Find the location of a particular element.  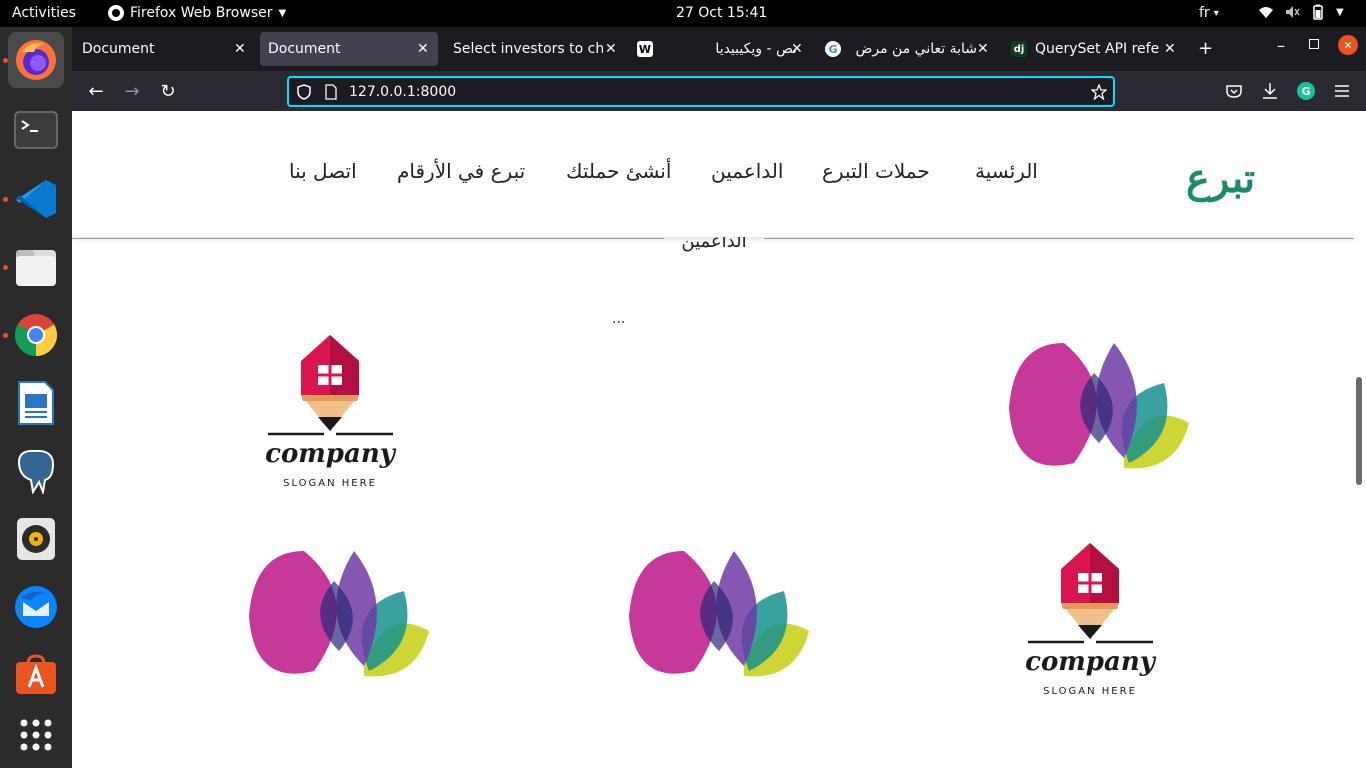

dock-item-pgadmin is located at coordinates (36, 471).